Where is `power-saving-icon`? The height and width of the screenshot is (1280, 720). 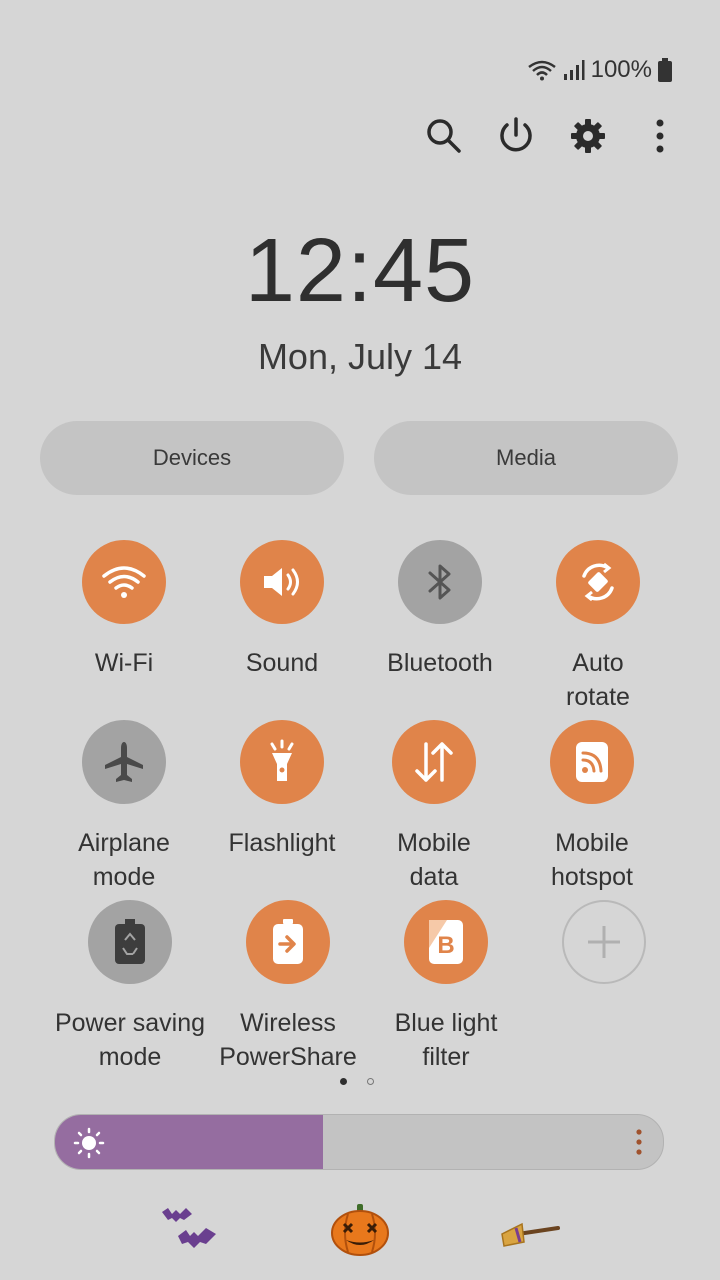 power-saving-icon is located at coordinates (130, 941).